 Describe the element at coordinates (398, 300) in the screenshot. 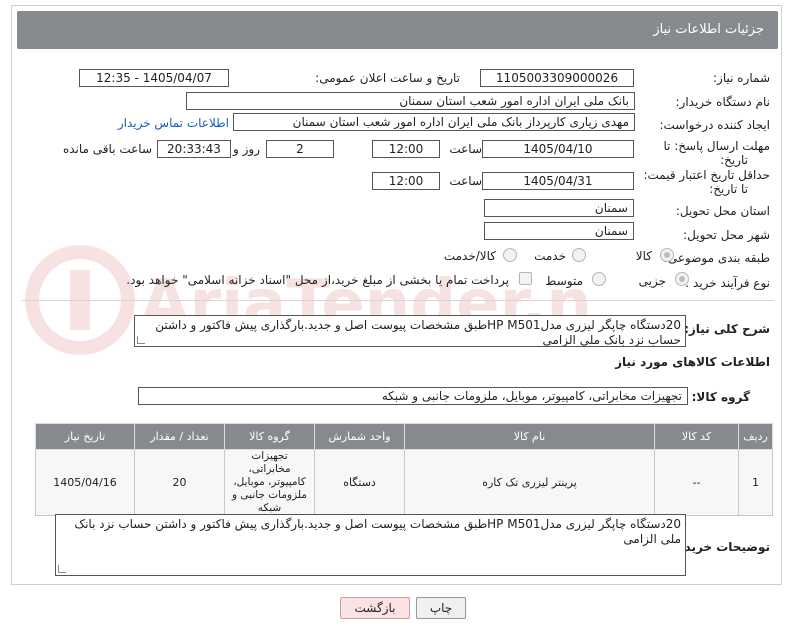

I see `divider` at that location.